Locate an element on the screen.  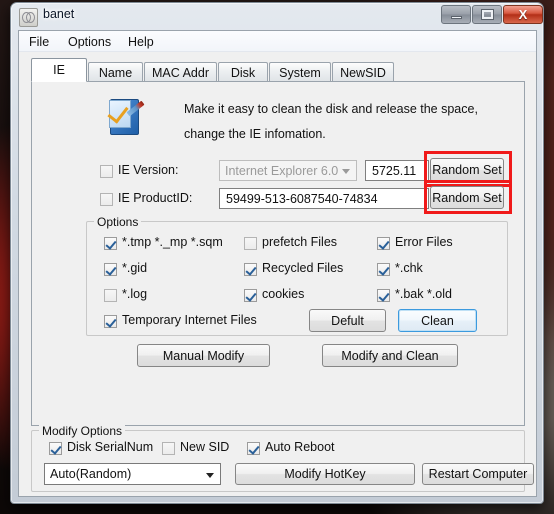
clean-button: Clean is located at coordinates (437, 320).